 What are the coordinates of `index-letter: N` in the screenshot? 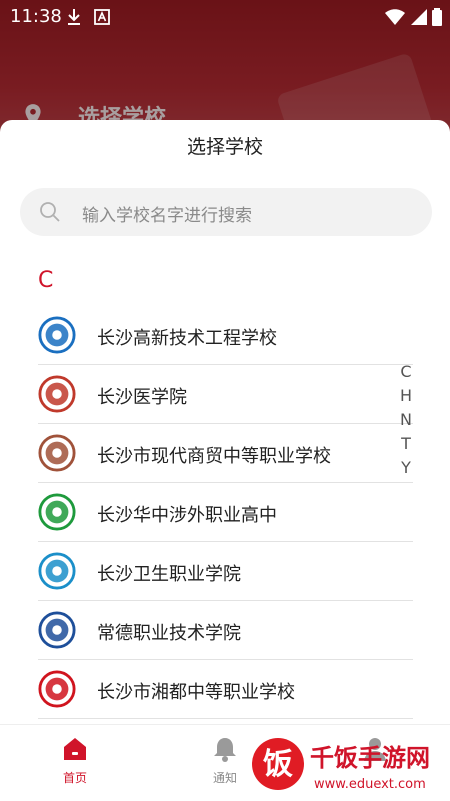 It's located at (406, 420).